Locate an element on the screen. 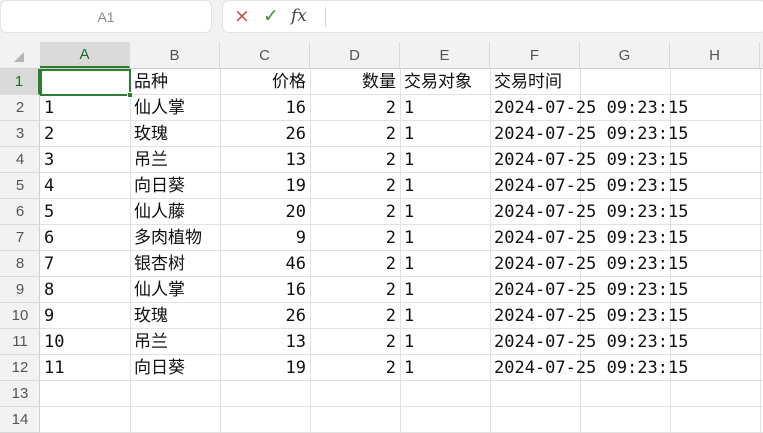  cell-f8: 2024-07-25 09:23:15 is located at coordinates (589, 264).